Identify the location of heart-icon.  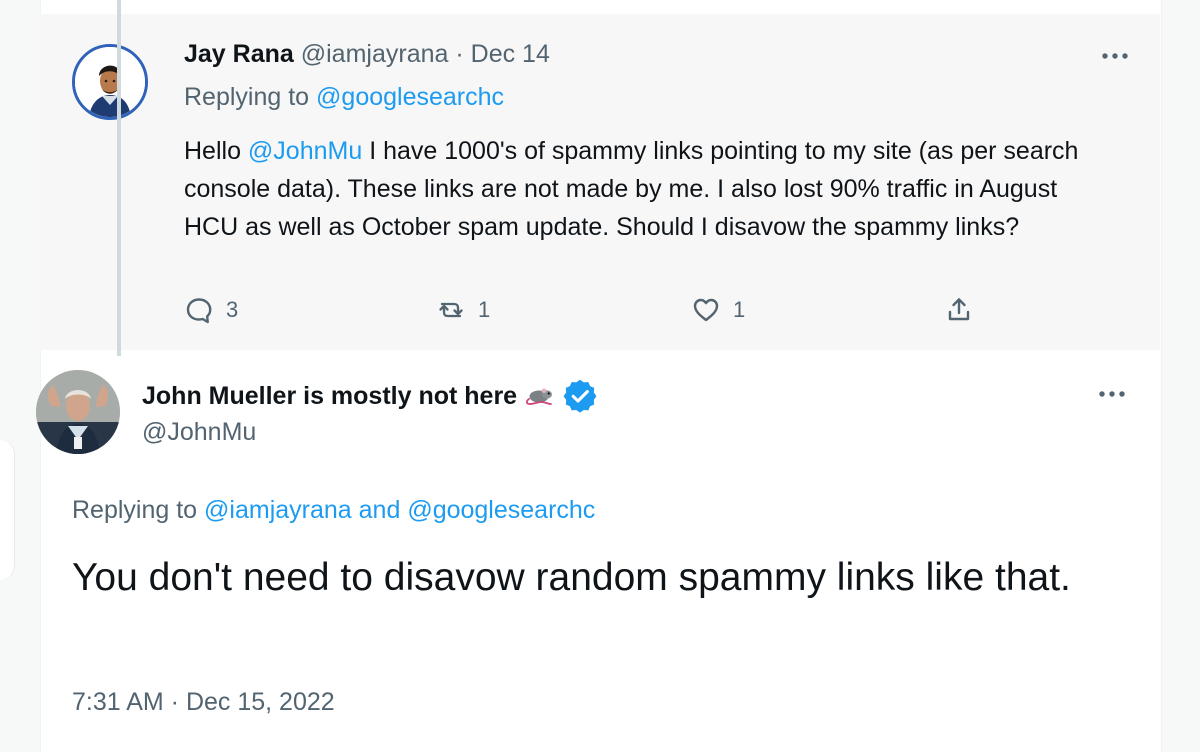
(706, 310).